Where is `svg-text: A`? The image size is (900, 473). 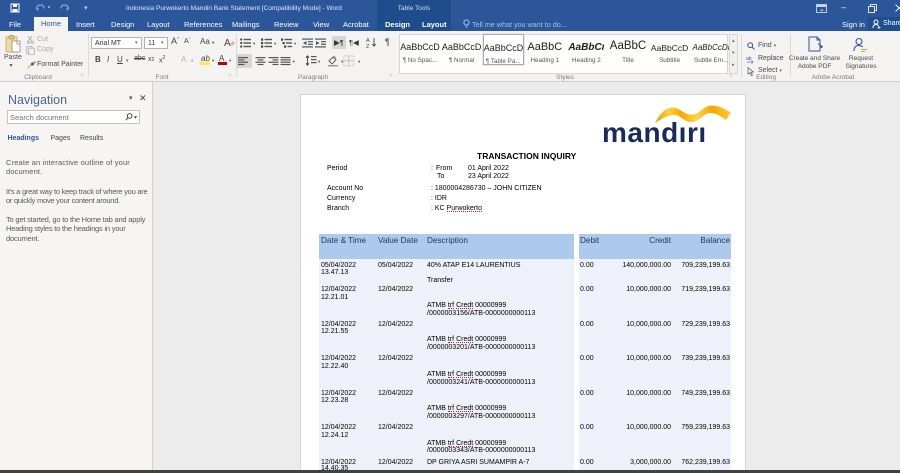 svg-text: A is located at coordinates (227, 43).